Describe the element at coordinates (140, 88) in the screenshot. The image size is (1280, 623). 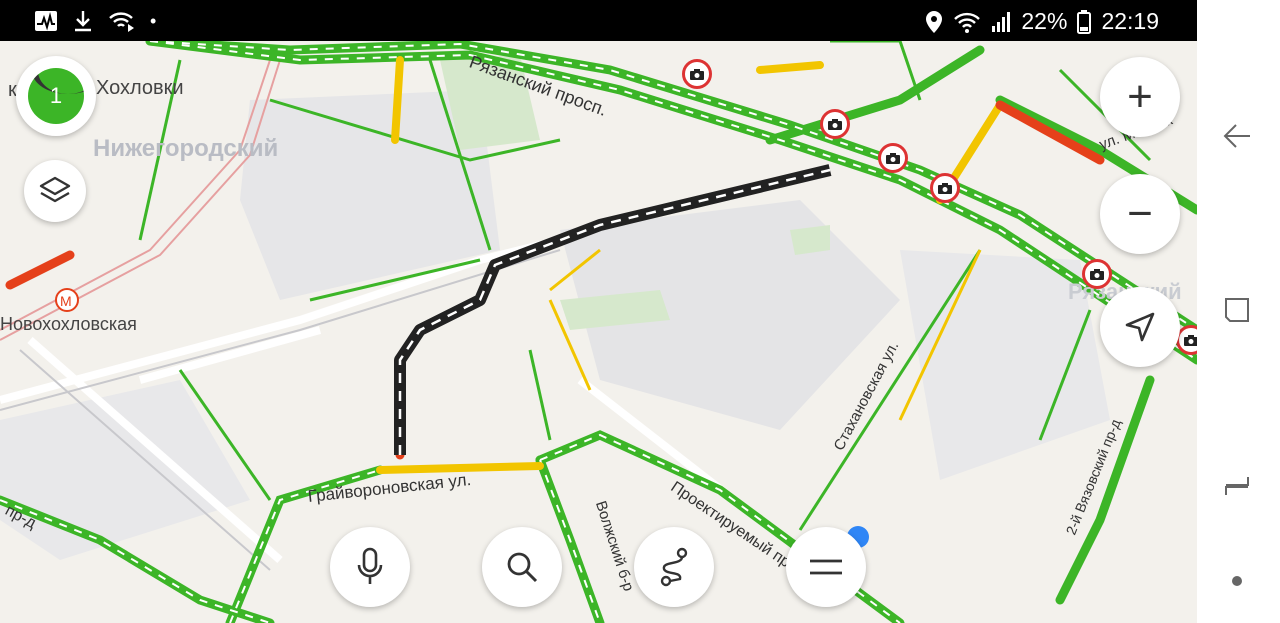
I see `place-label: Хохловки` at that location.